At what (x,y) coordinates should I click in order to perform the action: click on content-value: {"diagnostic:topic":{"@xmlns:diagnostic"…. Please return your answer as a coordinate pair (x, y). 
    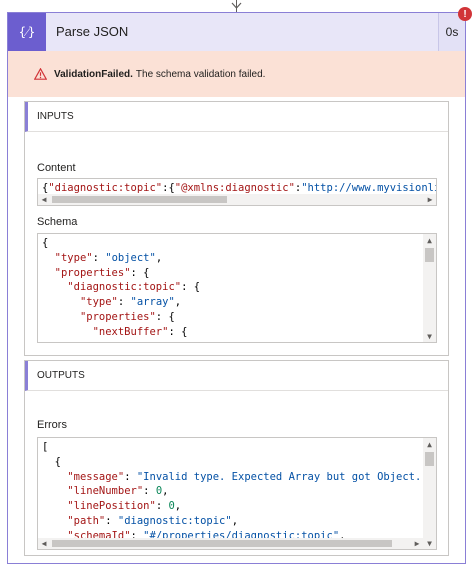
    Looking at the image, I should click on (239, 188).